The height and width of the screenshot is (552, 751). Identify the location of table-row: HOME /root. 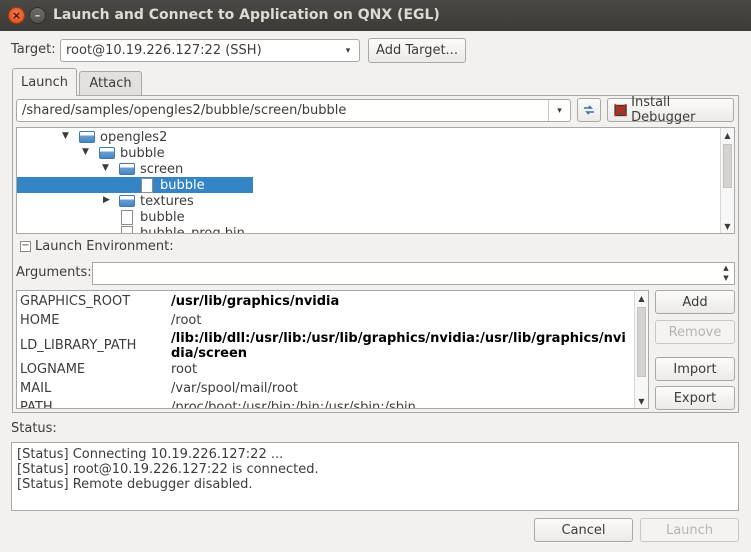
(325, 322).